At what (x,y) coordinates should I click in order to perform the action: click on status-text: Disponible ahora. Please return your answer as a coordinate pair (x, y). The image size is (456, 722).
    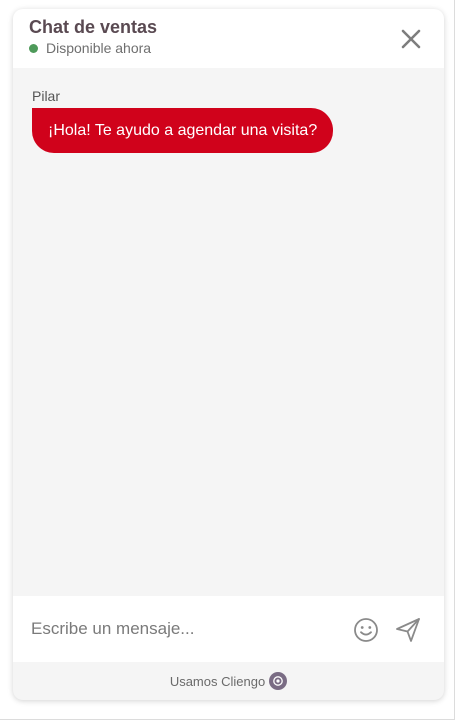
    Looking at the image, I should click on (99, 48).